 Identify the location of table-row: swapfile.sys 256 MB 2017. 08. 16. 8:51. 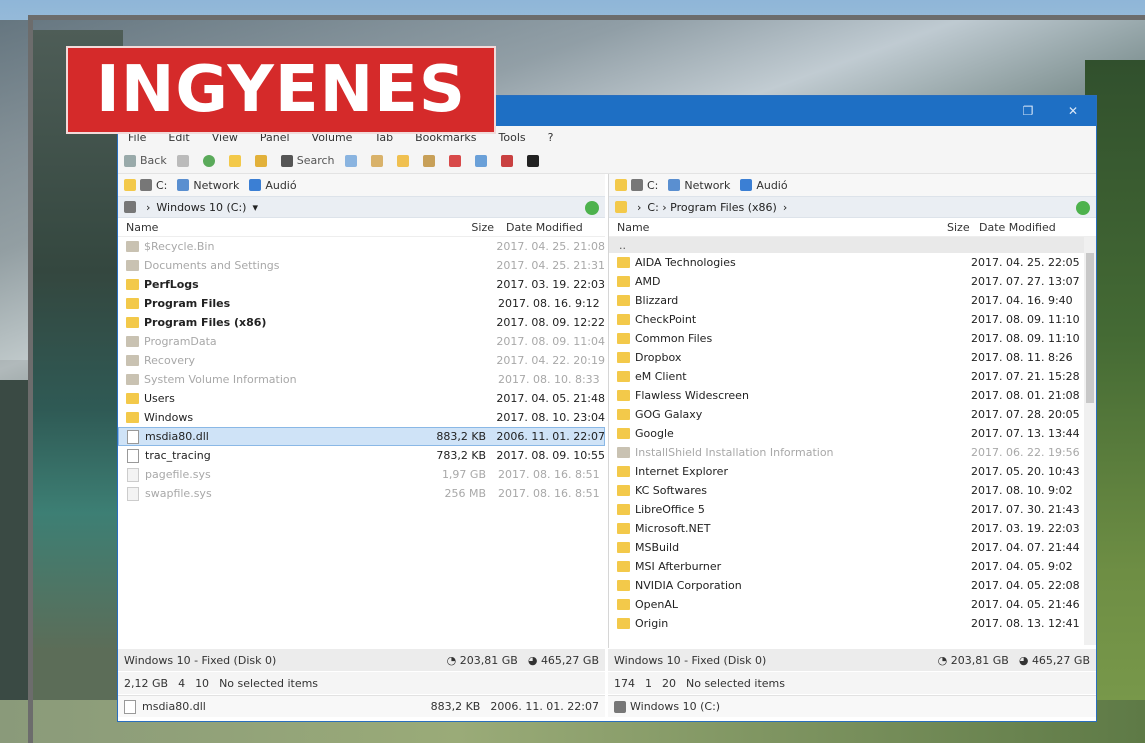
(361, 493).